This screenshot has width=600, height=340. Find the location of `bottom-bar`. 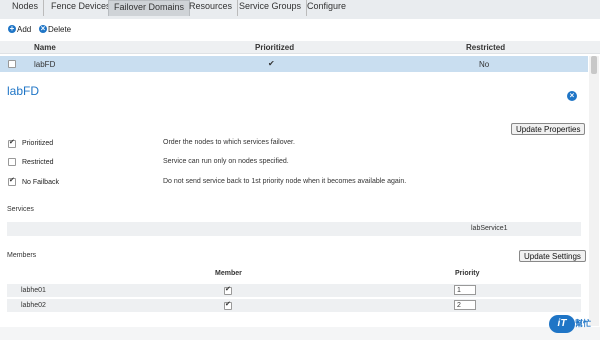

bottom-bar is located at coordinates (300, 333).